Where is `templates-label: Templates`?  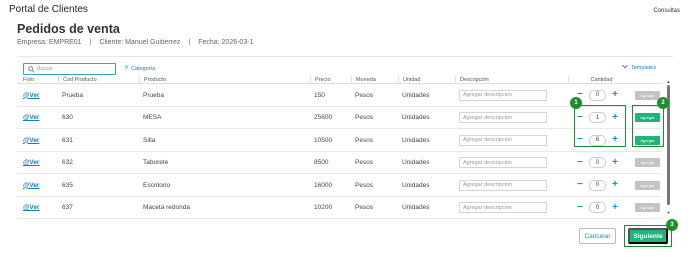
templates-label: Templates is located at coordinates (644, 67).